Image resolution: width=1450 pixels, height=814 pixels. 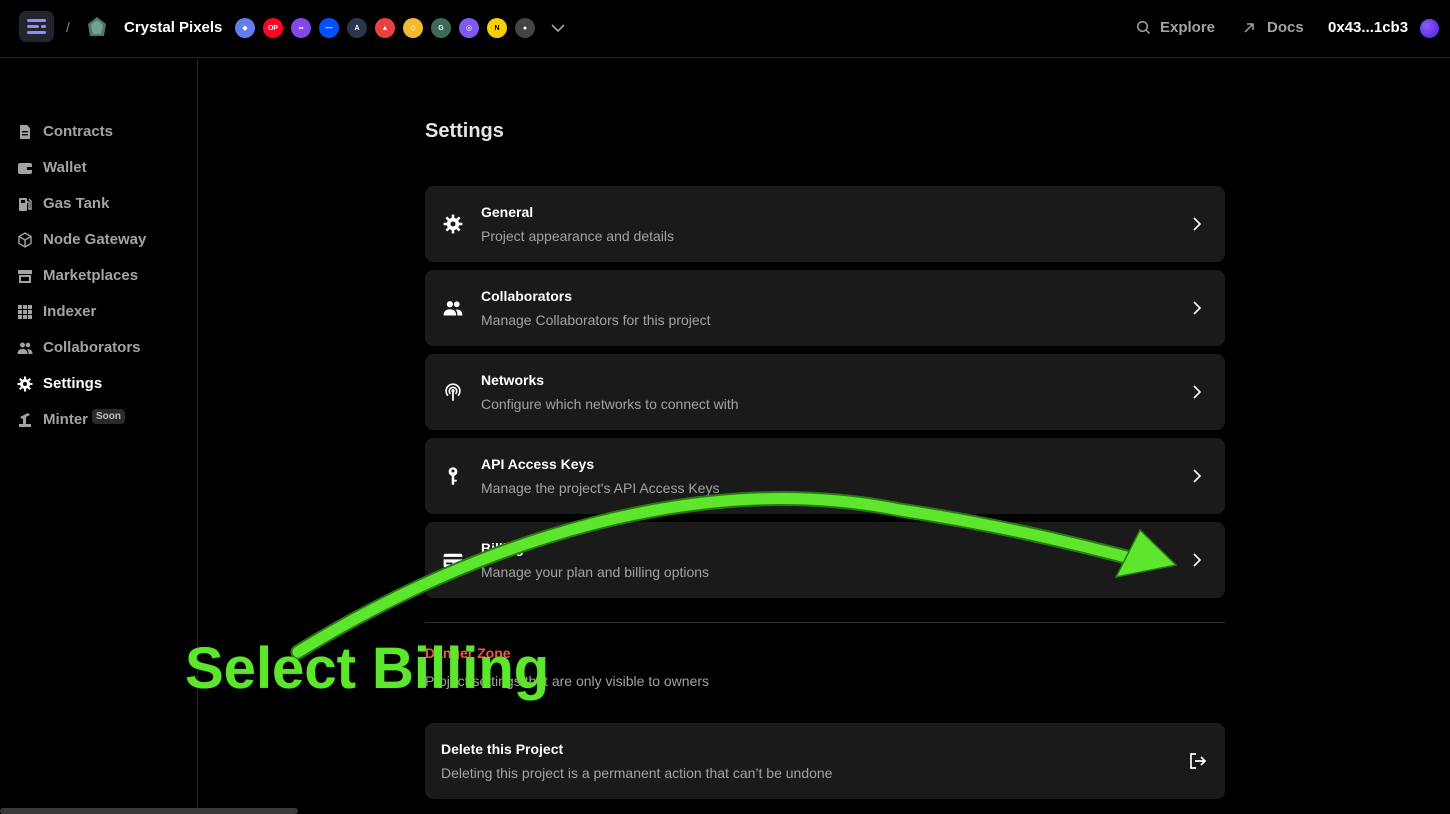 I want to click on card-title: API Access Keys, so click(x=538, y=464).